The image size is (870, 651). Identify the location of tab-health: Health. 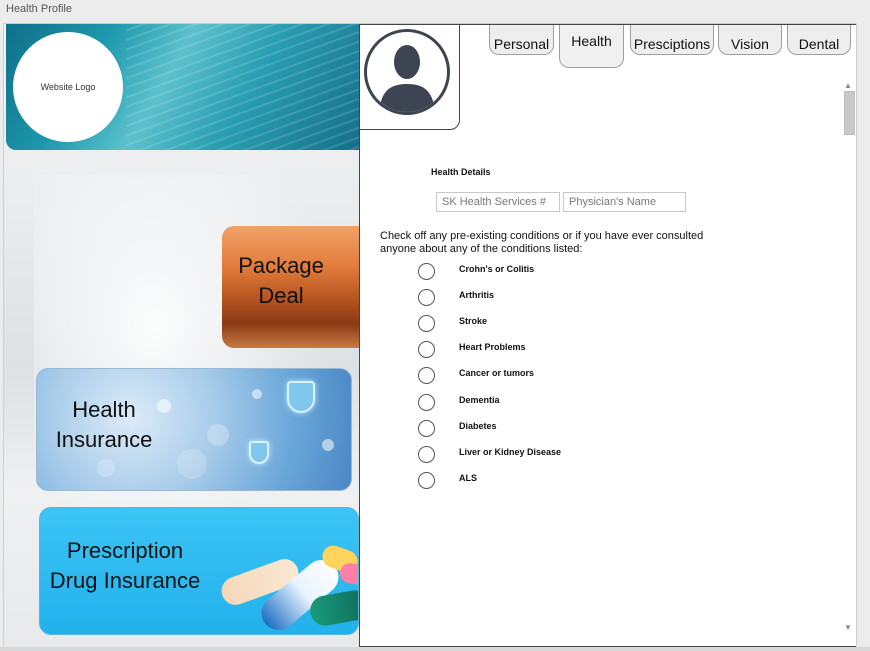
(591, 46).